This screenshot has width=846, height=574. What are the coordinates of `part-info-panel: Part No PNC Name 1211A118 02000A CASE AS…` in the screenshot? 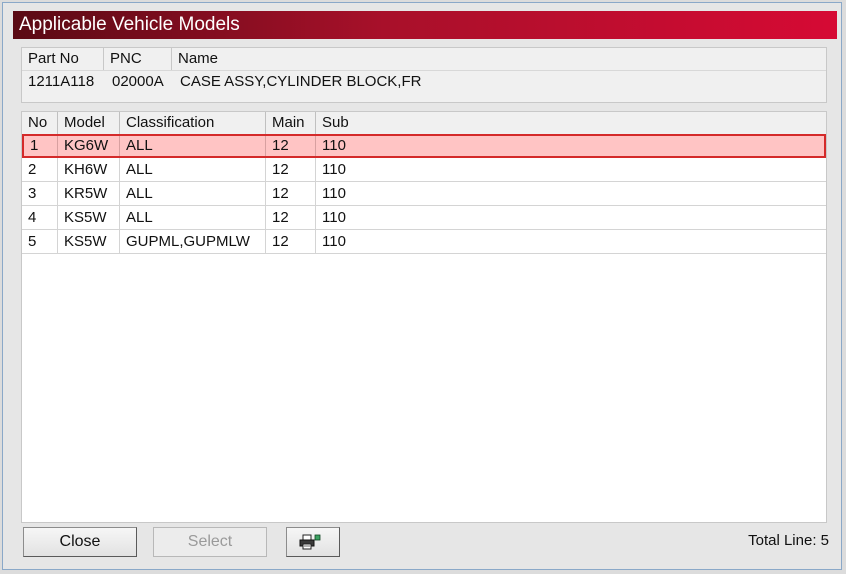 It's located at (424, 75).